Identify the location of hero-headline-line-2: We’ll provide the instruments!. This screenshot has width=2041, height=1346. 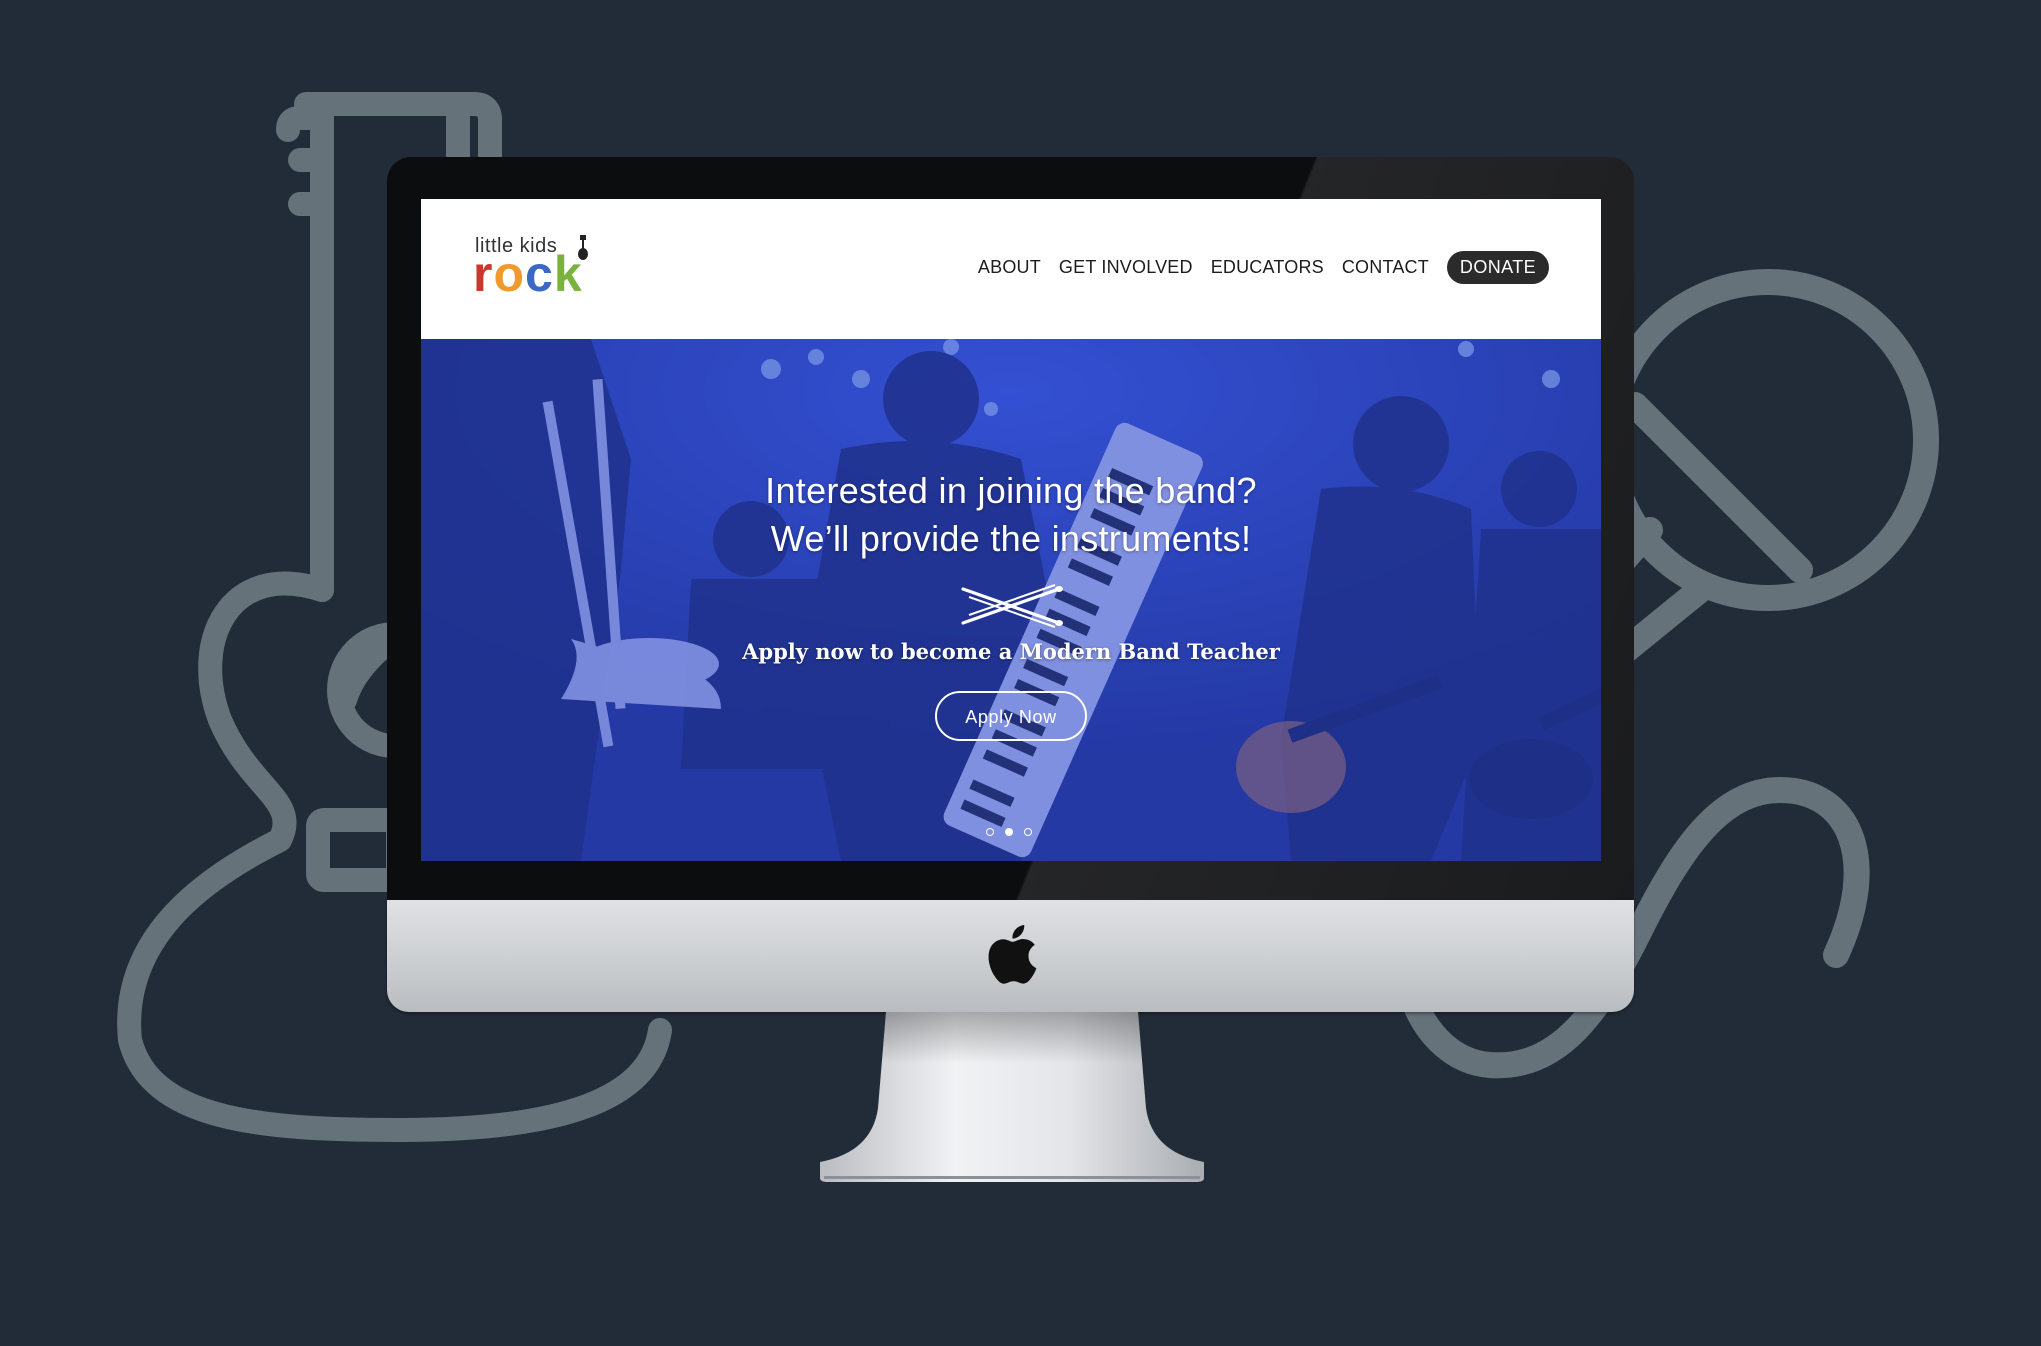
(1011, 538).